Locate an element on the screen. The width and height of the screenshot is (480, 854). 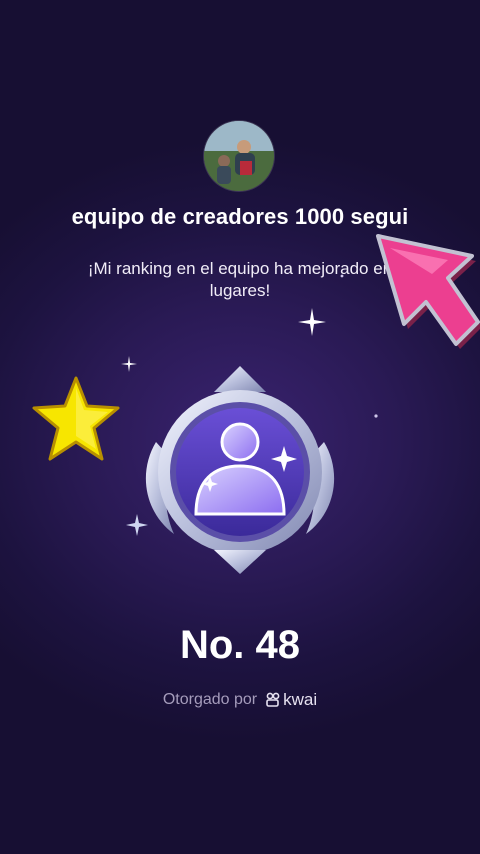
avatar-photo-icon is located at coordinates (239, 156).